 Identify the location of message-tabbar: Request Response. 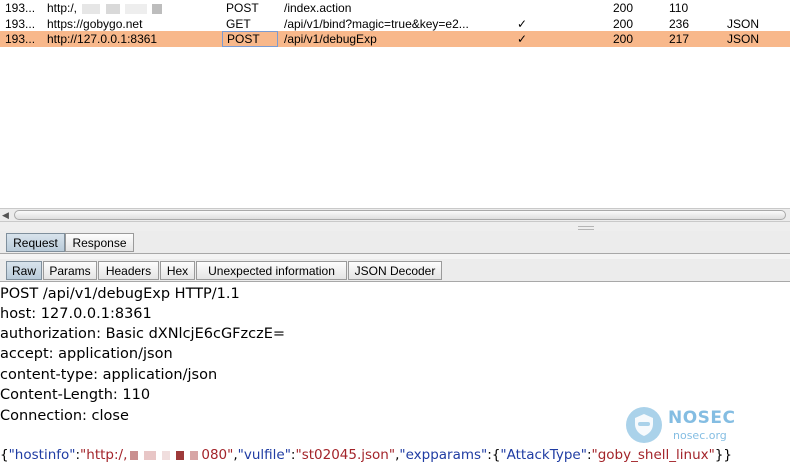
(395, 242).